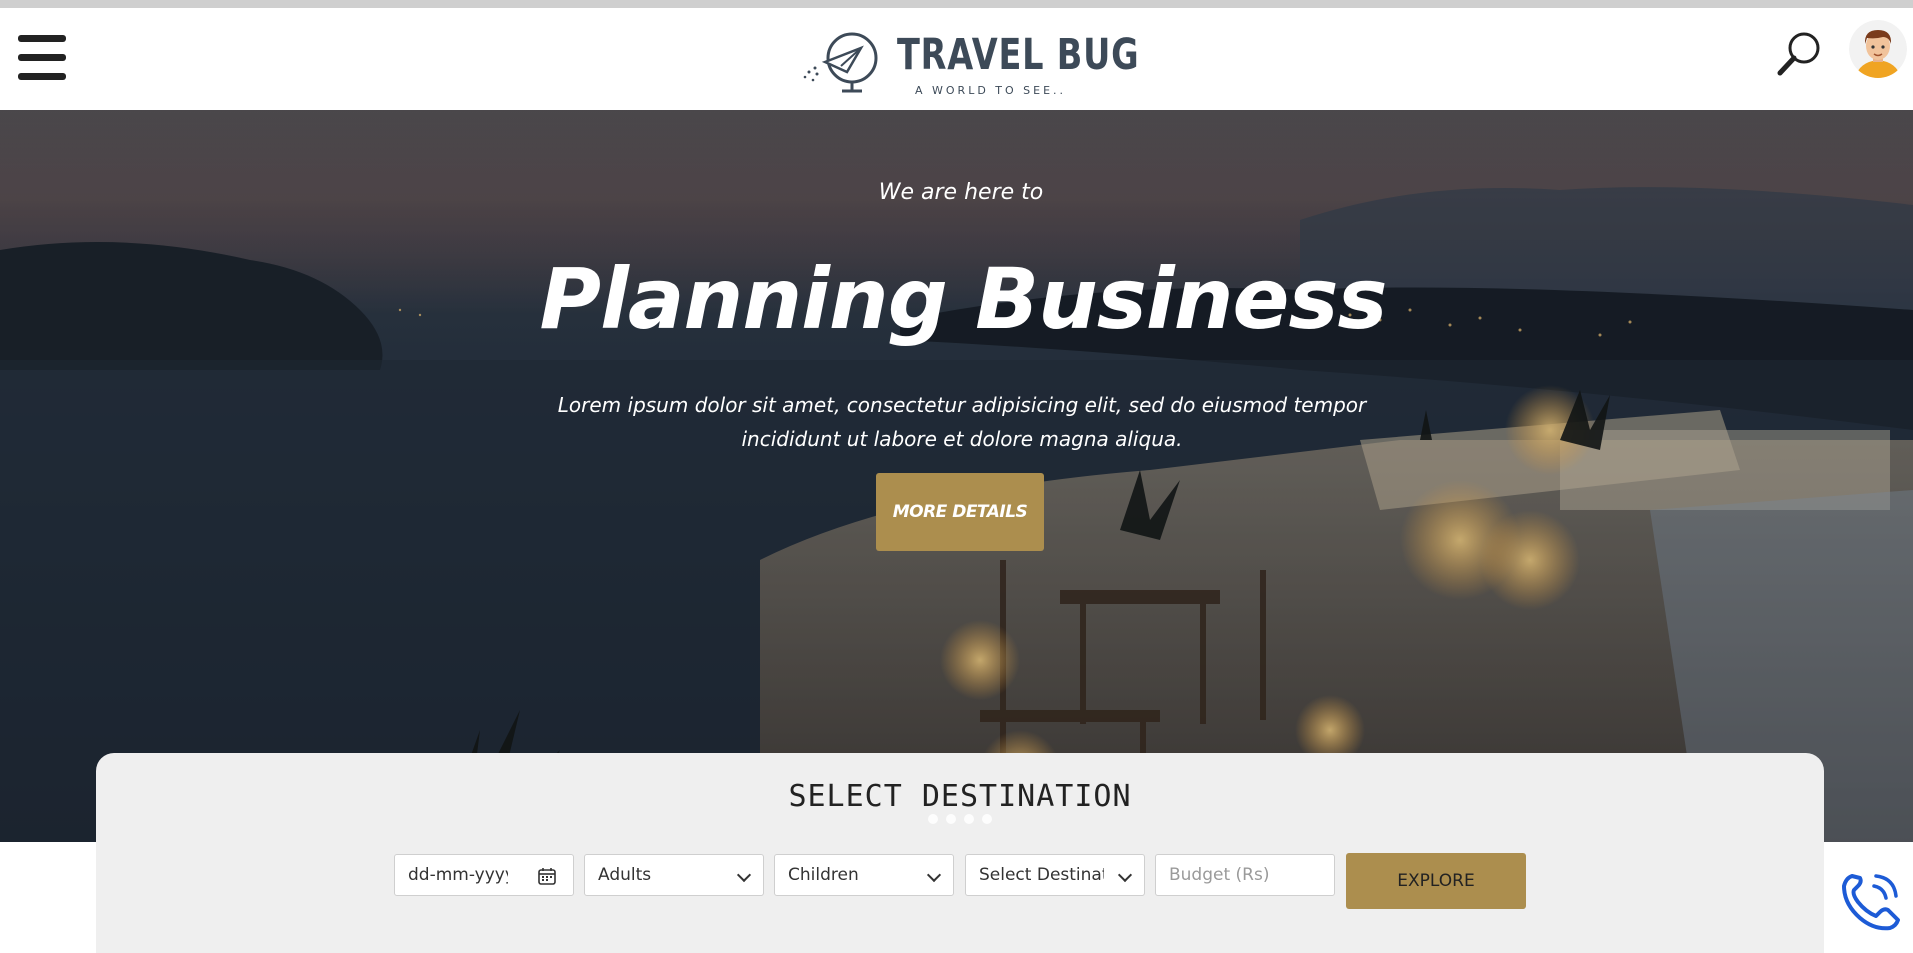 This screenshot has width=1913, height=953. I want to click on calendar-icon, so click(547, 876).